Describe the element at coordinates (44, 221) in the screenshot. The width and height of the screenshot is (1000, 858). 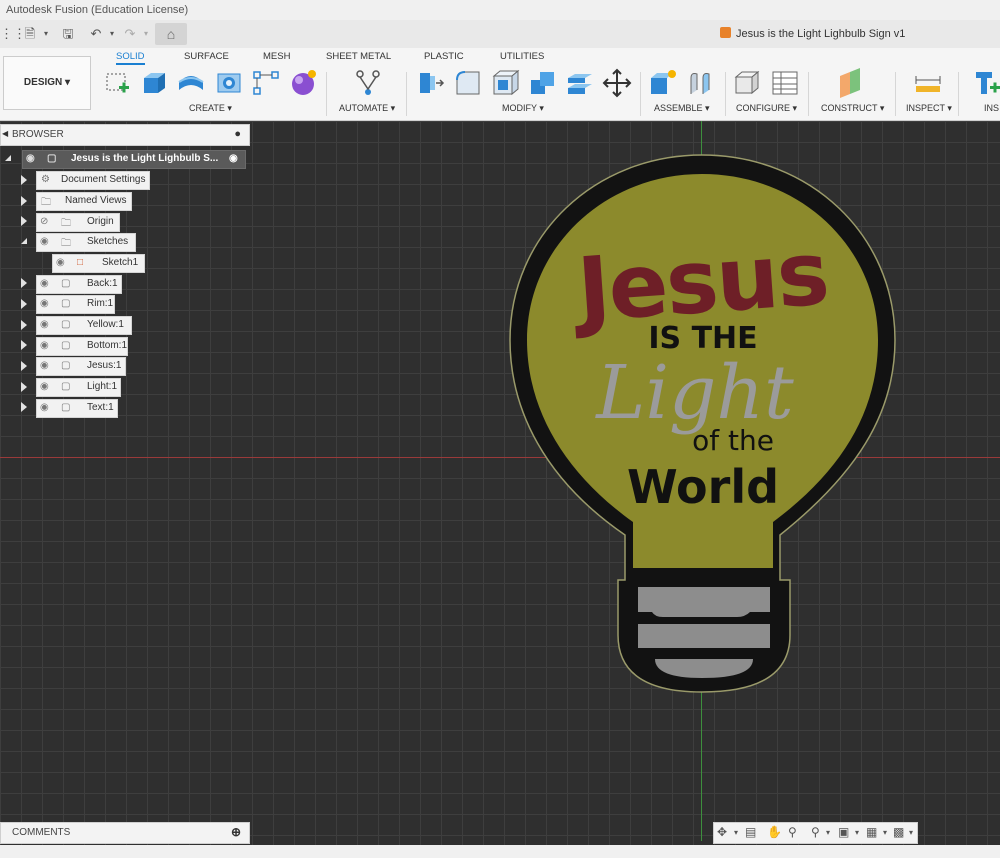
I see `hidden-eye-icon: ⊘` at that location.